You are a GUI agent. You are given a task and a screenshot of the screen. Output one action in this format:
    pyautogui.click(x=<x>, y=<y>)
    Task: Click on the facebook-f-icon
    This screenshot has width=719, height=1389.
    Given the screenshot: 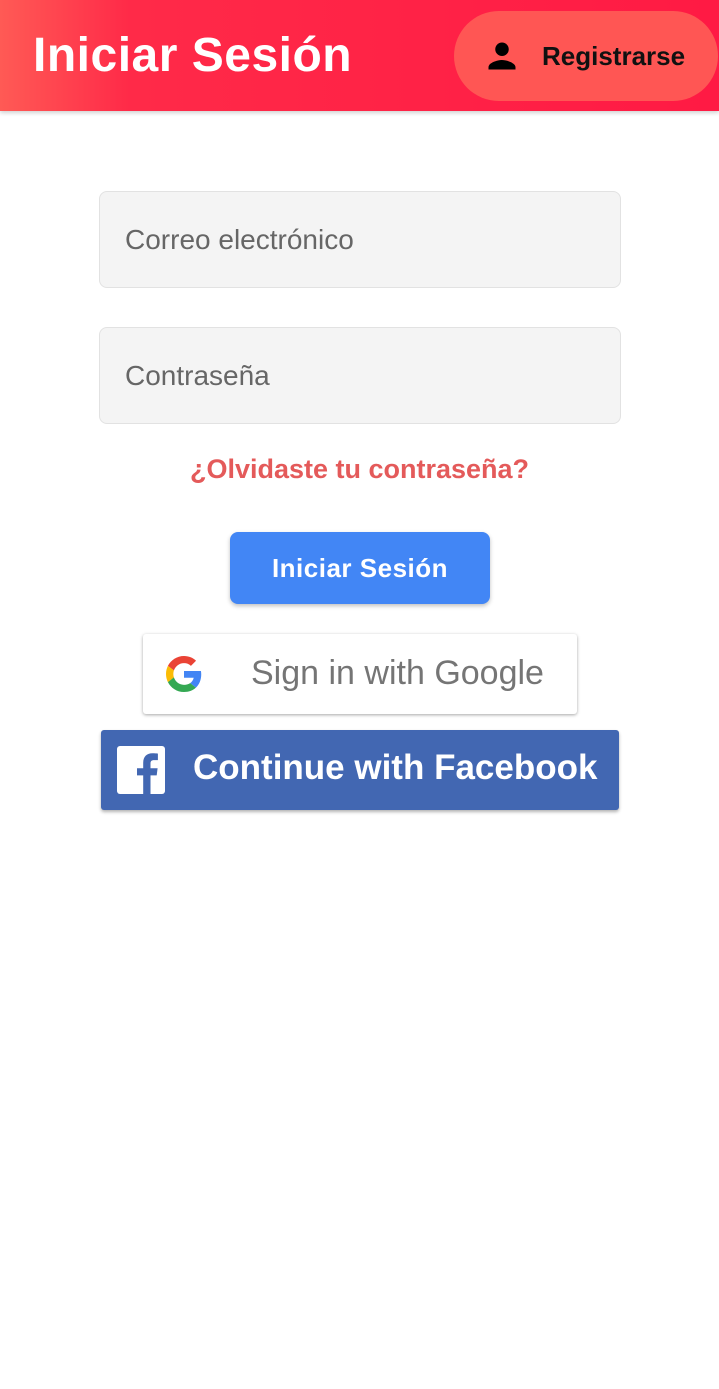 What is the action you would take?
    pyautogui.click(x=141, y=770)
    